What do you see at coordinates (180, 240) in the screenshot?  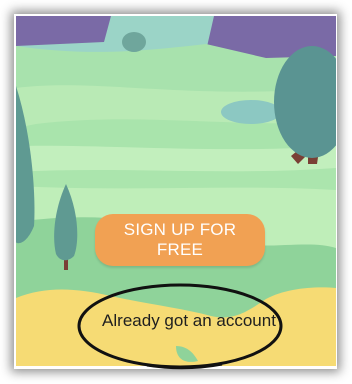 I see `signup-button: SIGN UP FOR FREE` at bounding box center [180, 240].